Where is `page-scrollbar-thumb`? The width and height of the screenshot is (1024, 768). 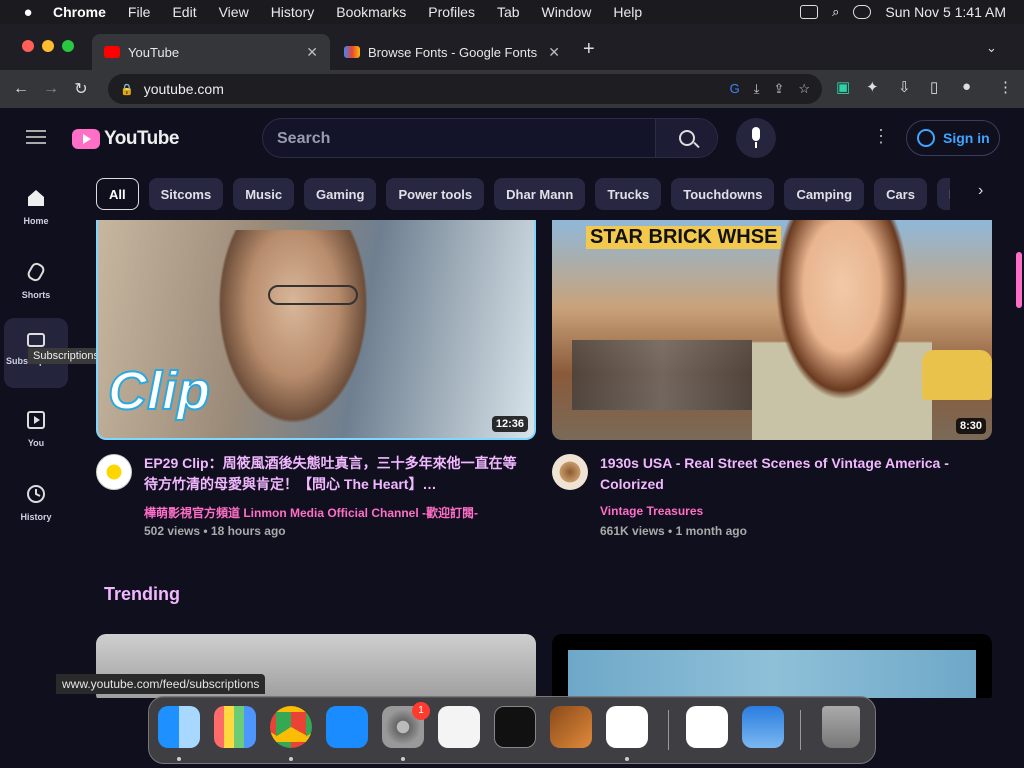 page-scrollbar-thumb is located at coordinates (1019, 280).